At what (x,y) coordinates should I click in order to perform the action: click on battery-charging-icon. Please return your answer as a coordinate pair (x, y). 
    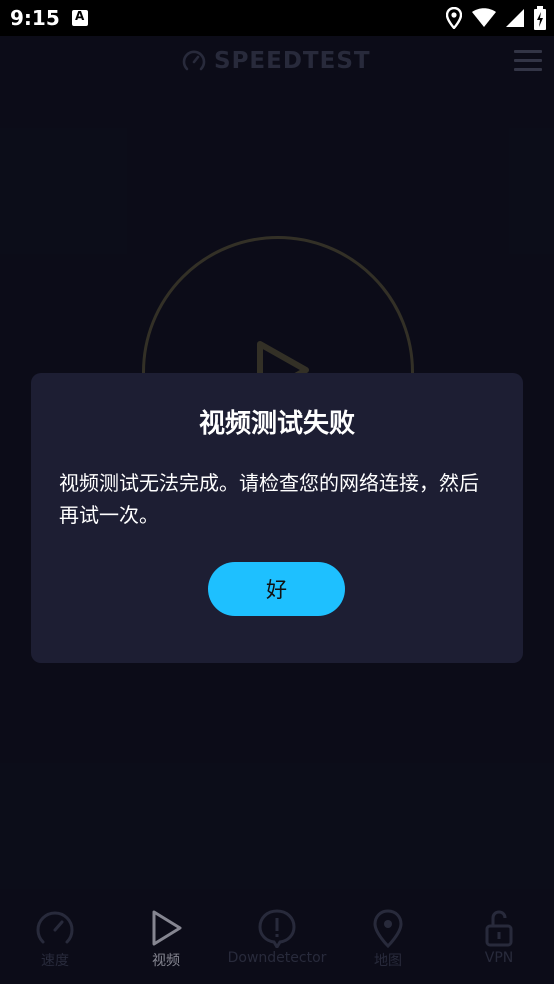
    Looking at the image, I should click on (540, 18).